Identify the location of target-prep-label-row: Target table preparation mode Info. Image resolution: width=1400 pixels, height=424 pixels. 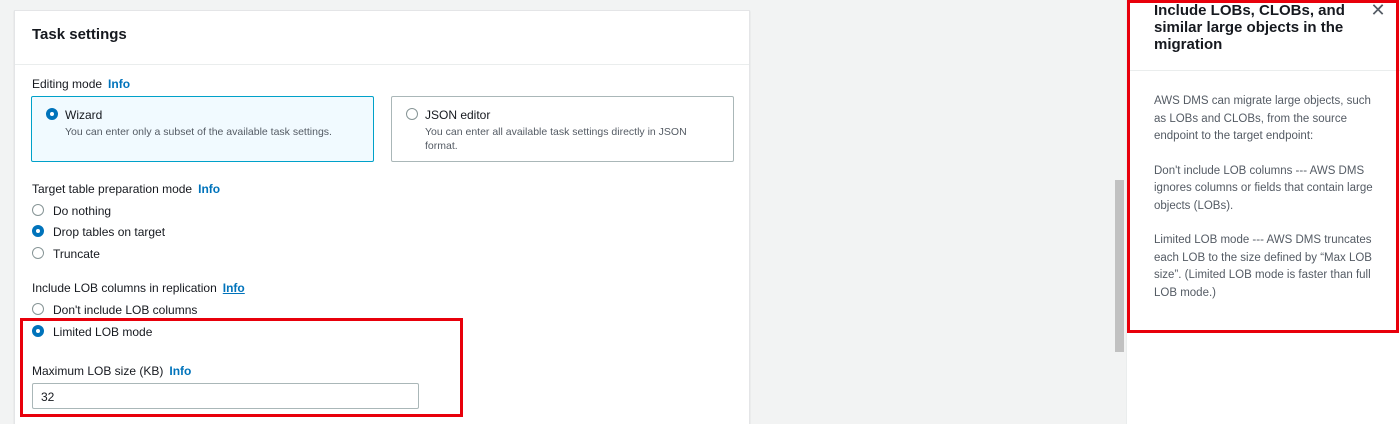
(126, 189).